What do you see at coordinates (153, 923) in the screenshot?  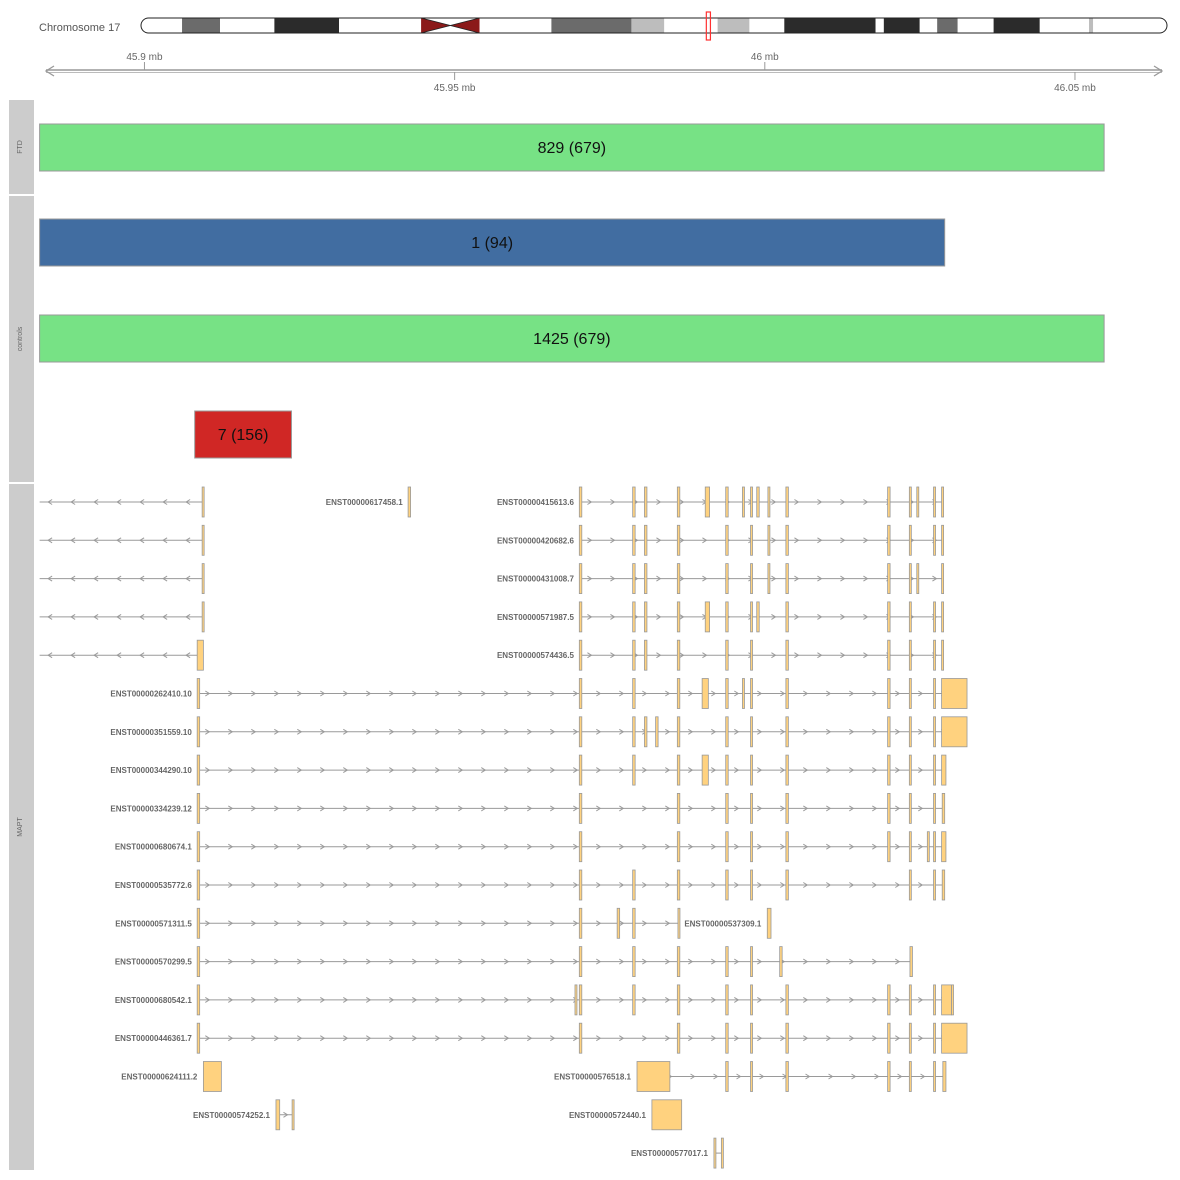 I see `transcript-label: ENST00000571311.5` at bounding box center [153, 923].